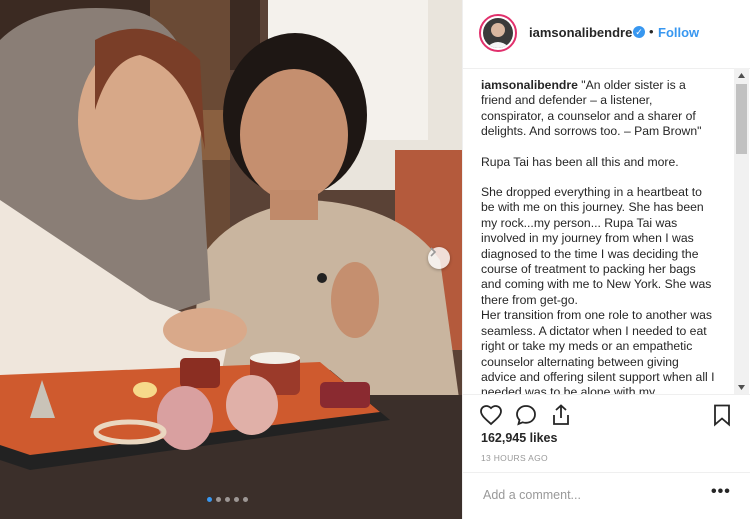 This screenshot has width=750, height=520. I want to click on avatar-image, so click(498, 33).